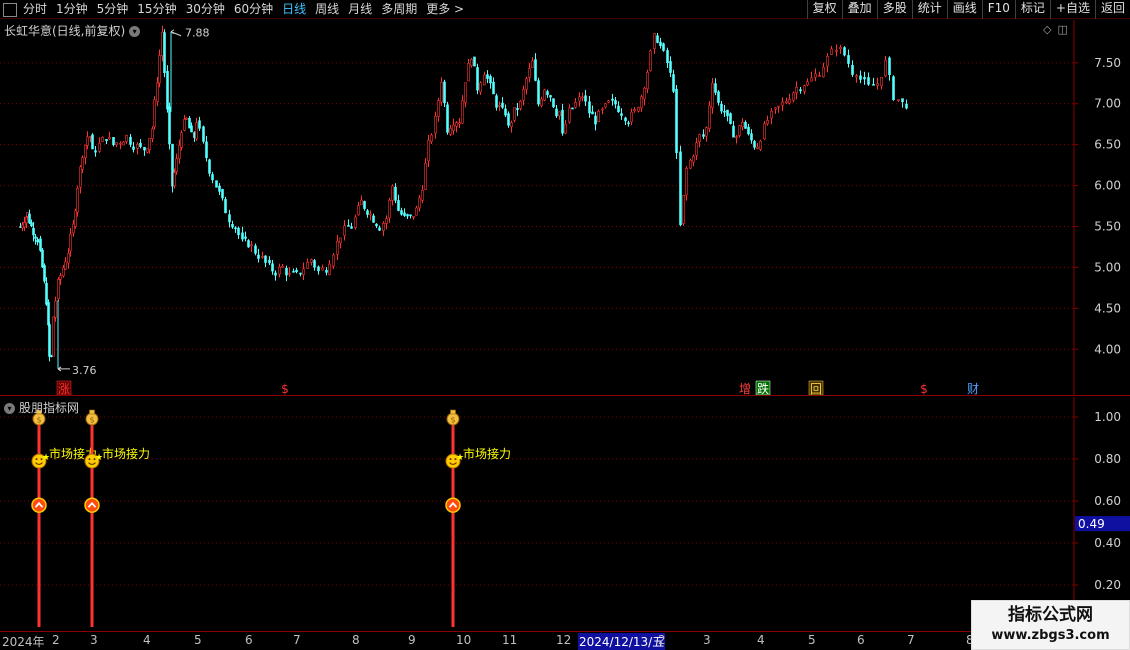 This screenshot has height=650, width=1130. What do you see at coordinates (929, 9) in the screenshot?
I see `toolbar-button-3: 统计` at bounding box center [929, 9].